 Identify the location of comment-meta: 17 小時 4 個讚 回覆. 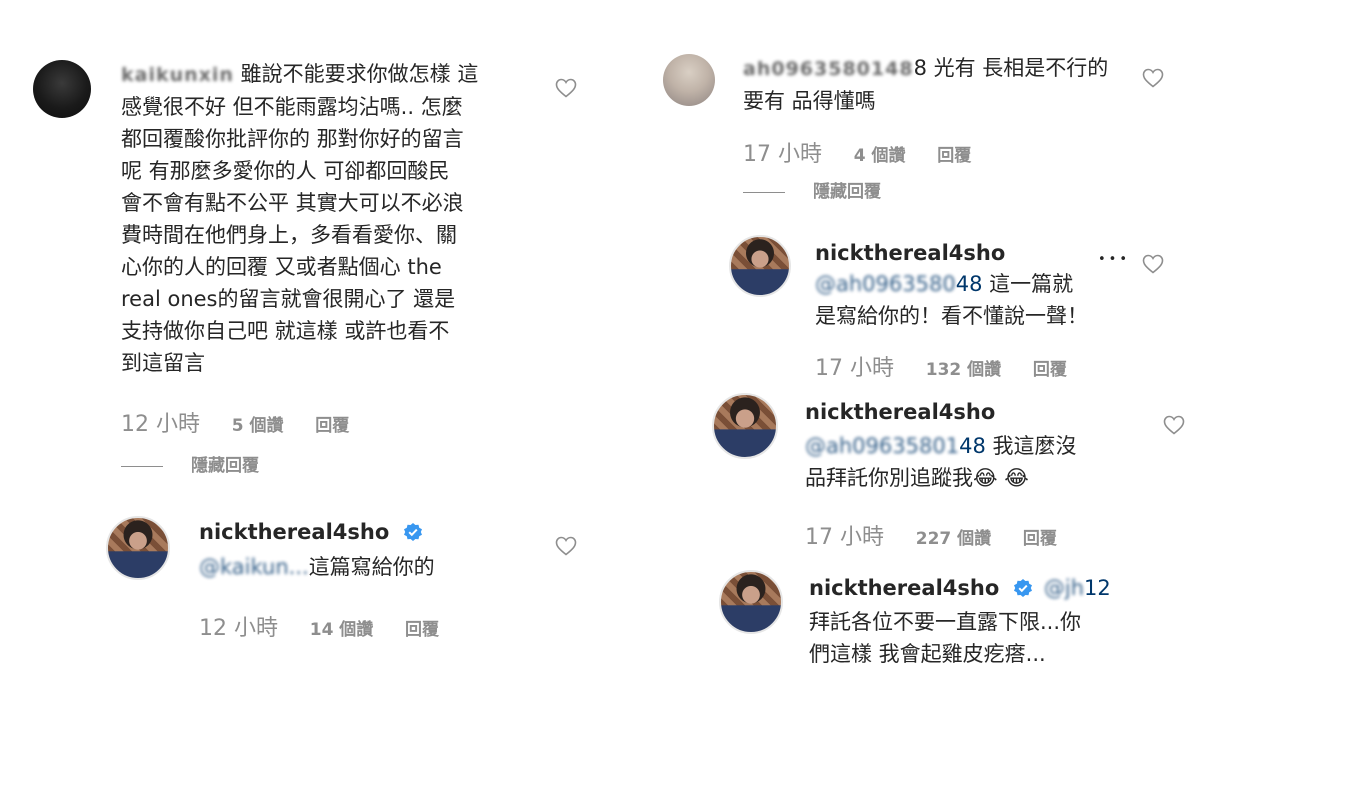
(857, 152).